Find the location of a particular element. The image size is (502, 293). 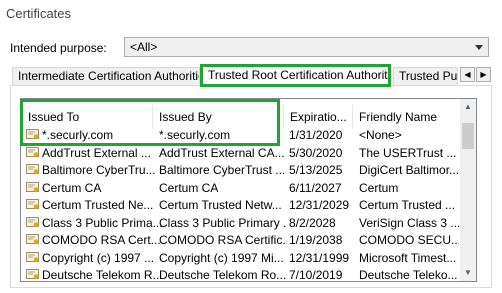

chevron-left-icon: ◀ is located at coordinates (467, 74).